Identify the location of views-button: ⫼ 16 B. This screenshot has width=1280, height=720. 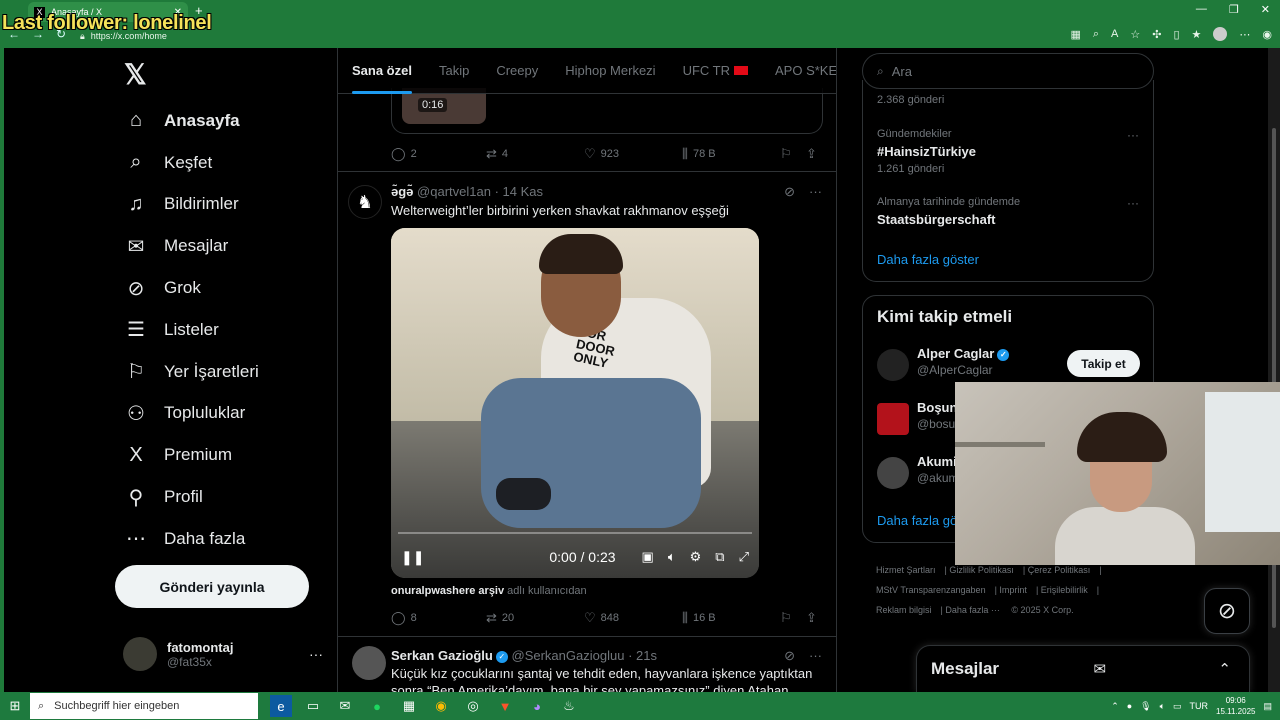
(731, 618).